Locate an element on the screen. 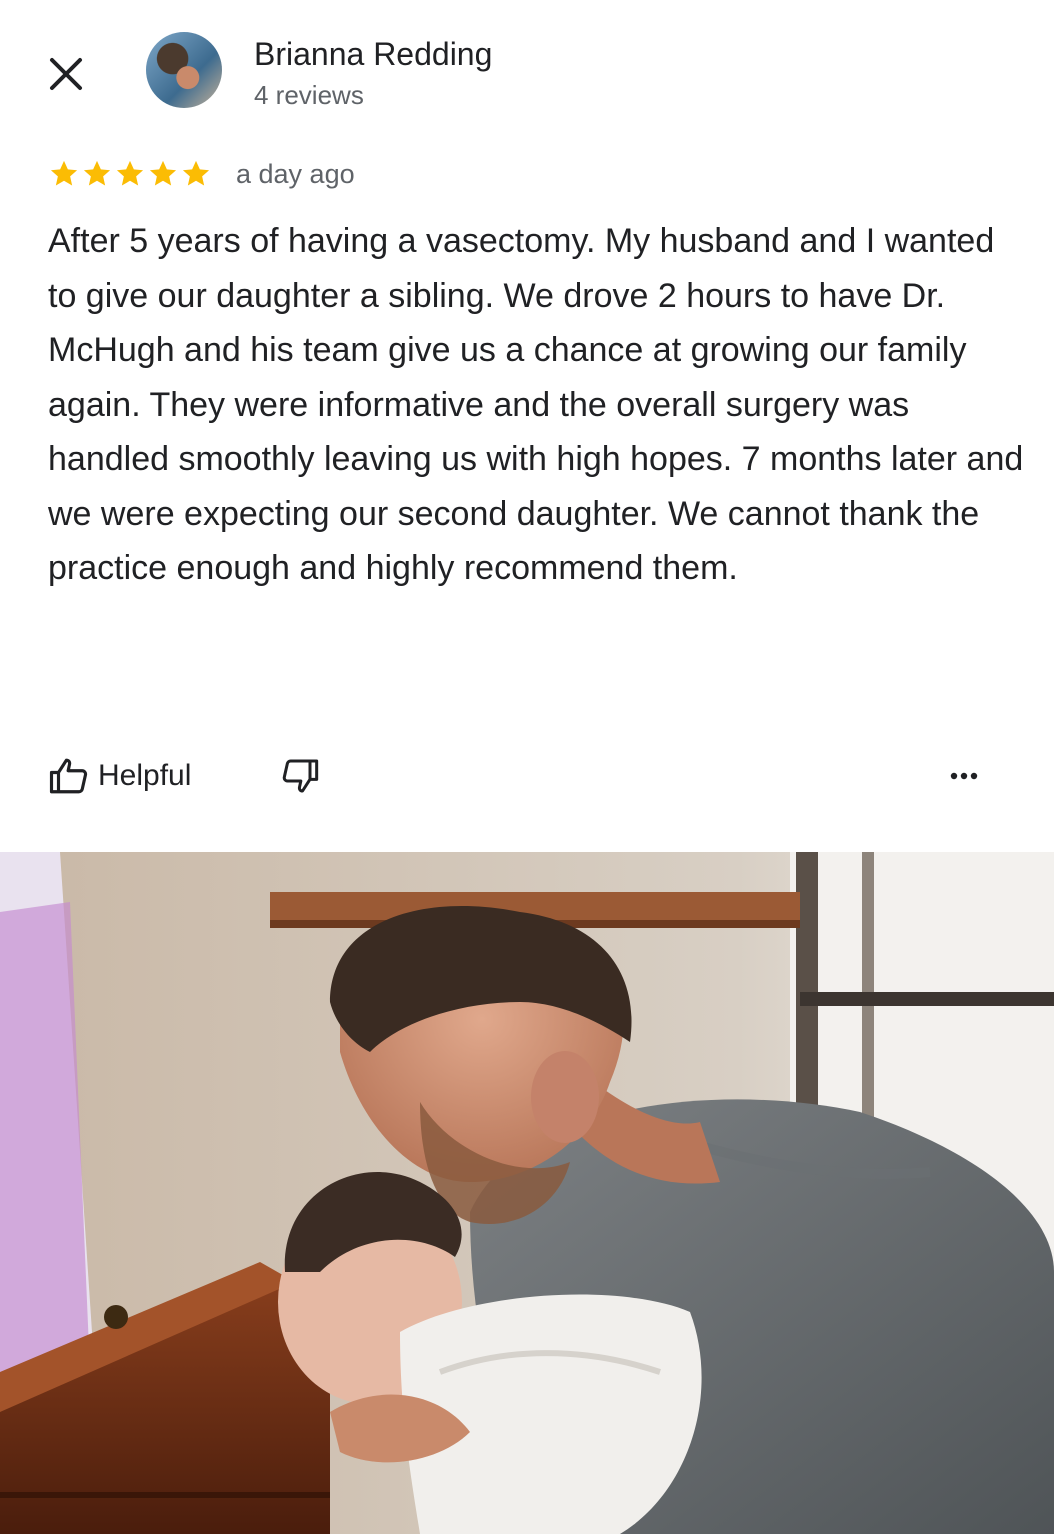 The image size is (1054, 1534). reviewer-name: Brianna Redding is located at coordinates (373, 54).